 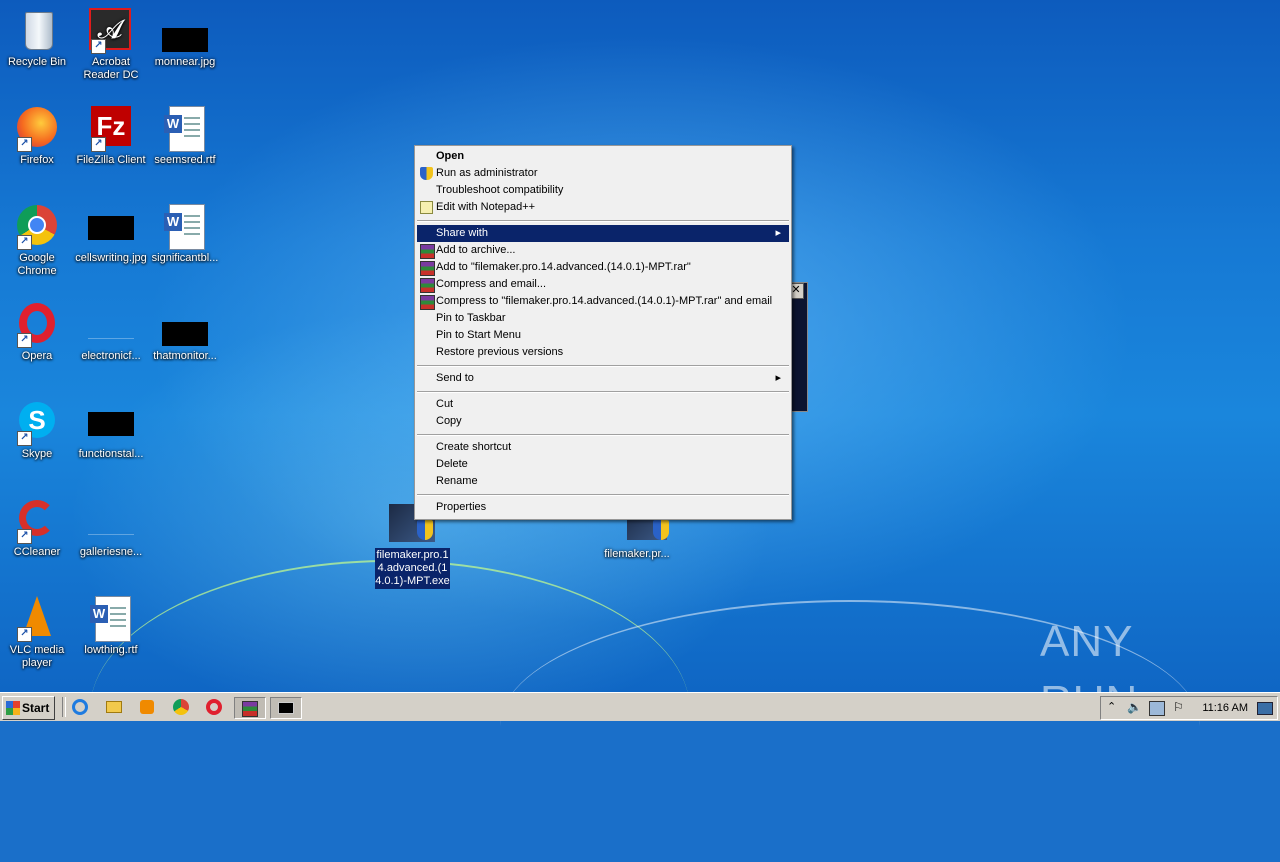 I want to click on recycle-bin-icon, so click(x=37, y=30).